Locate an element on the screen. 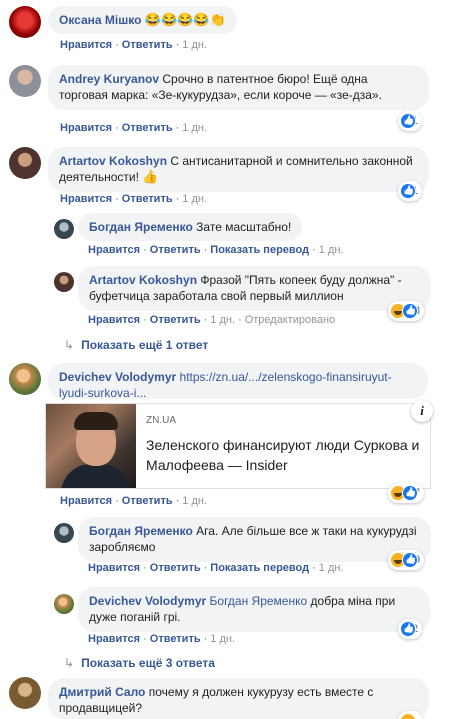 The height and width of the screenshot is (719, 451). link-domain: ZN.UA is located at coordinates (161, 420).